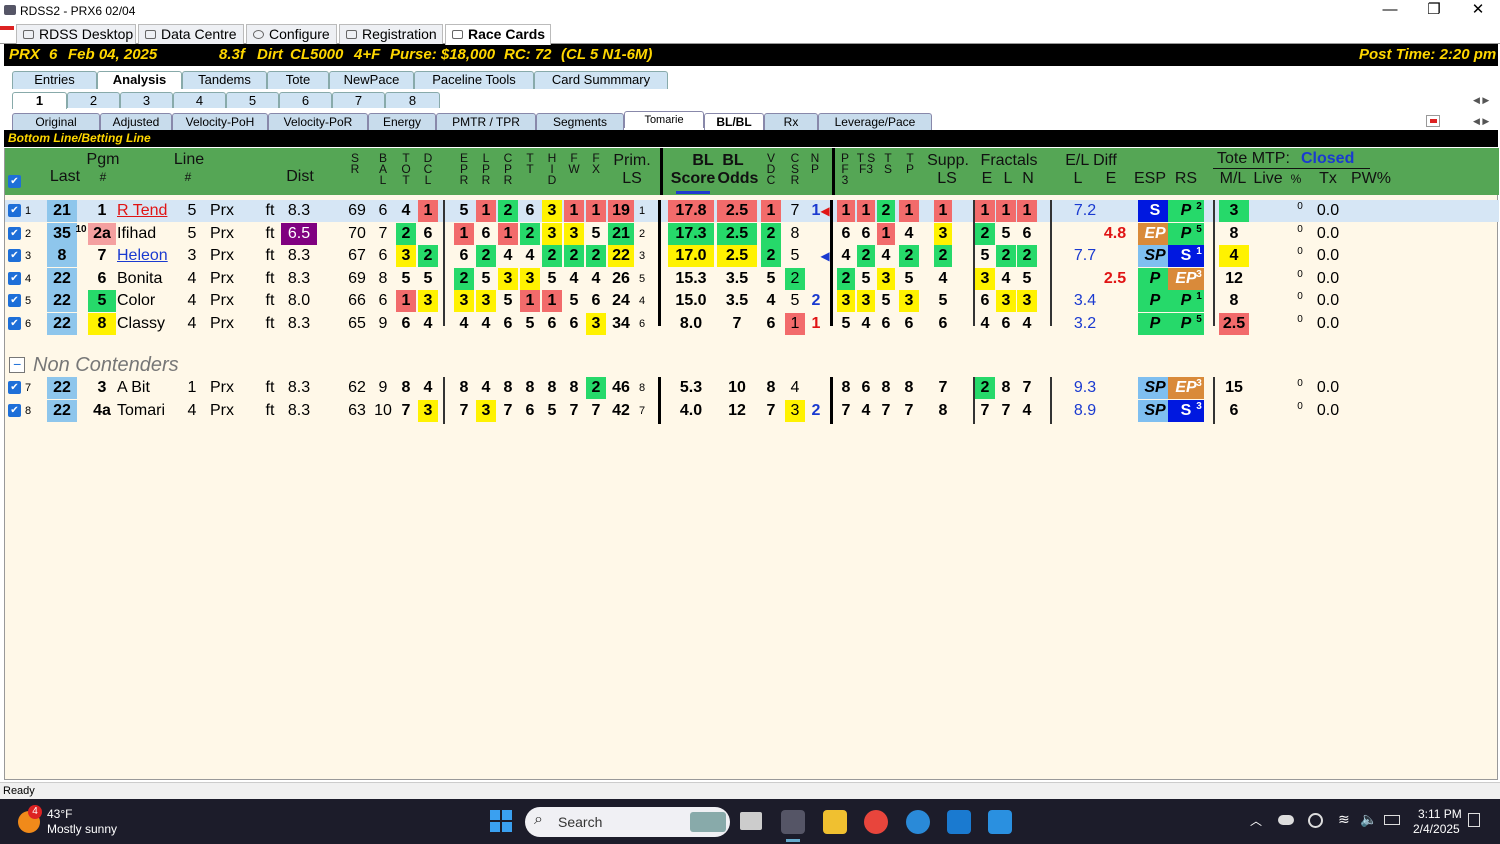 The image size is (1500, 844). I want to click on cell-name: Bonita, so click(149, 279).